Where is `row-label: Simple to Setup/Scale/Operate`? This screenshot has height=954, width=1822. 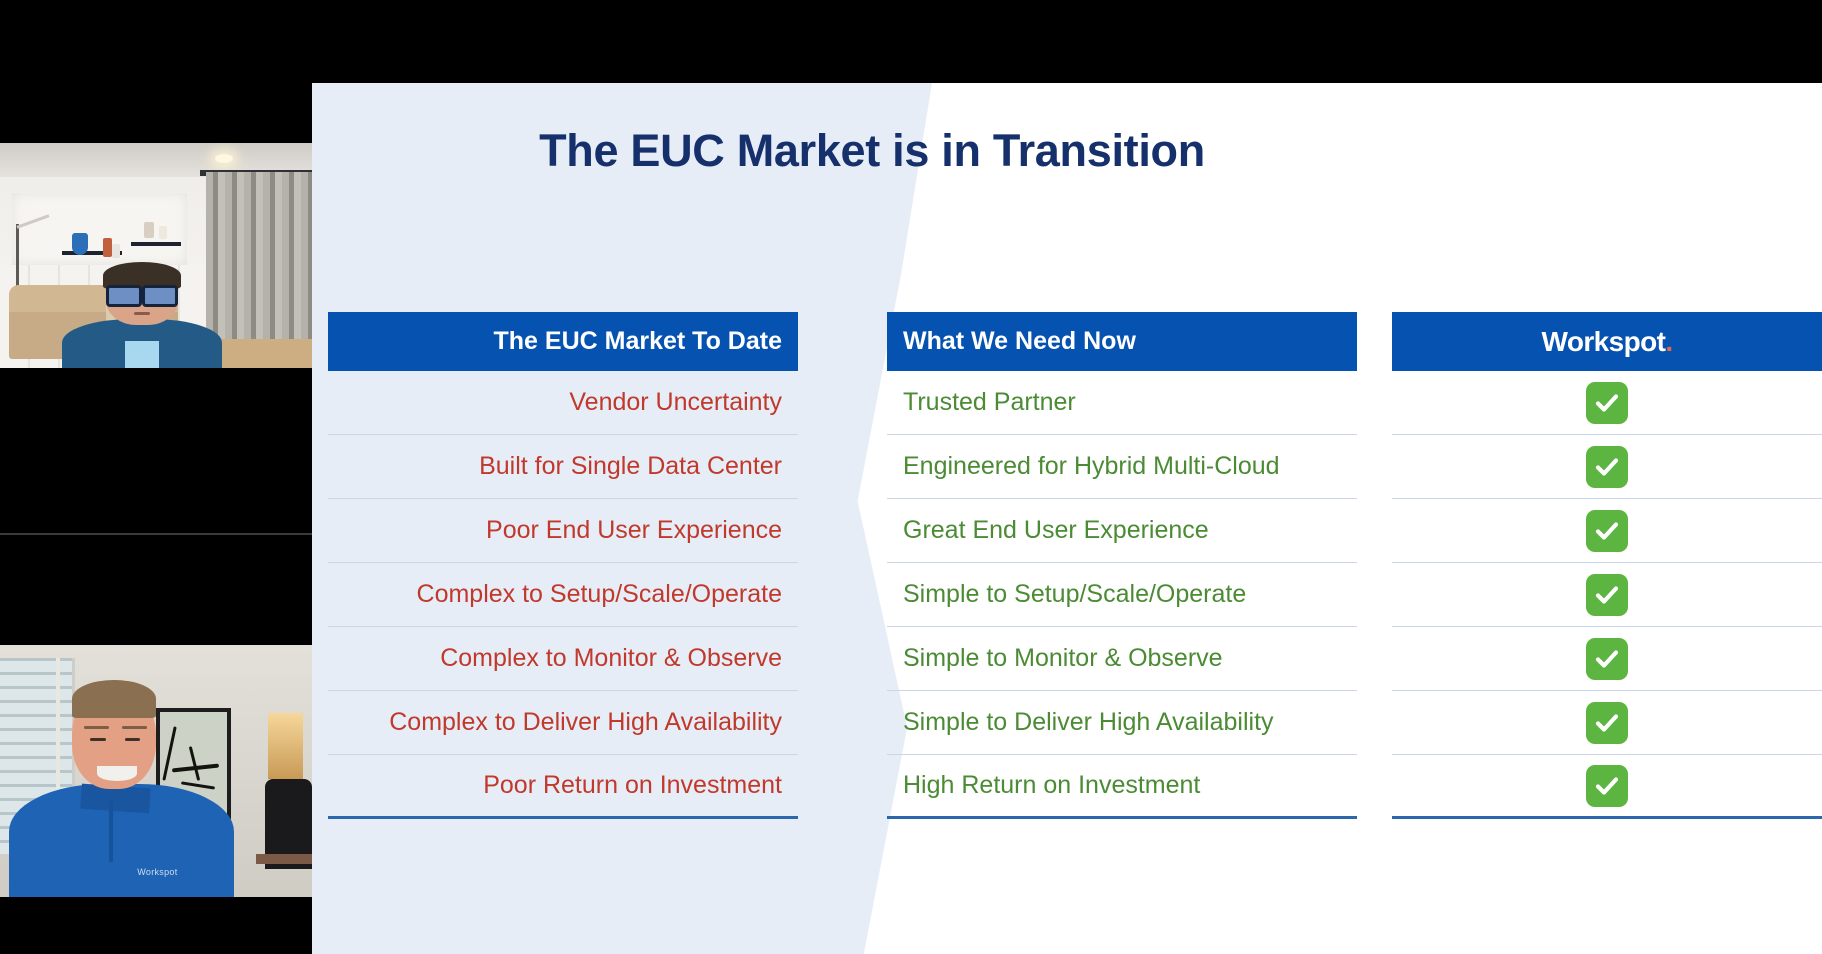
row-label: Simple to Setup/Scale/Operate is located at coordinates (1075, 594).